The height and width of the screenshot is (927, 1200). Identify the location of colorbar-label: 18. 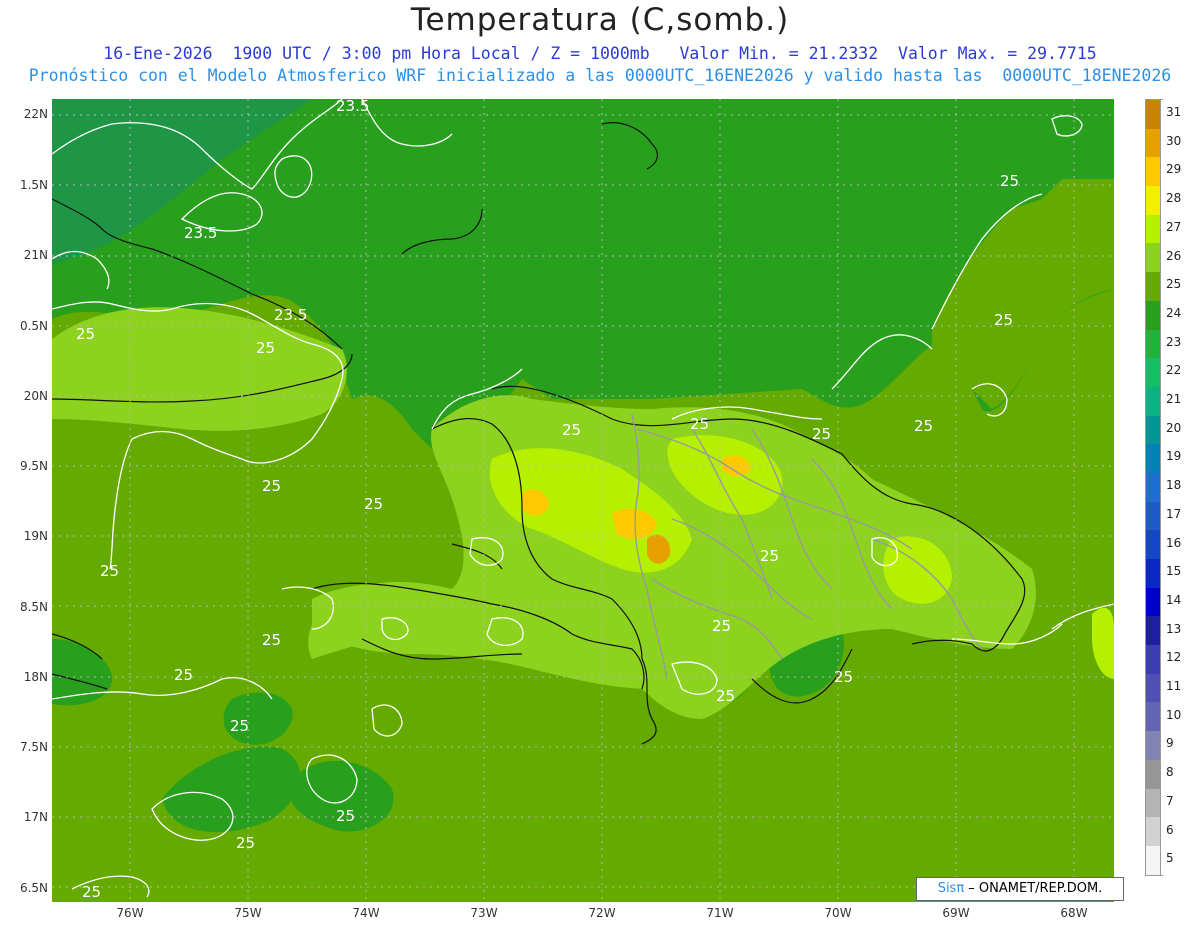
(1174, 485).